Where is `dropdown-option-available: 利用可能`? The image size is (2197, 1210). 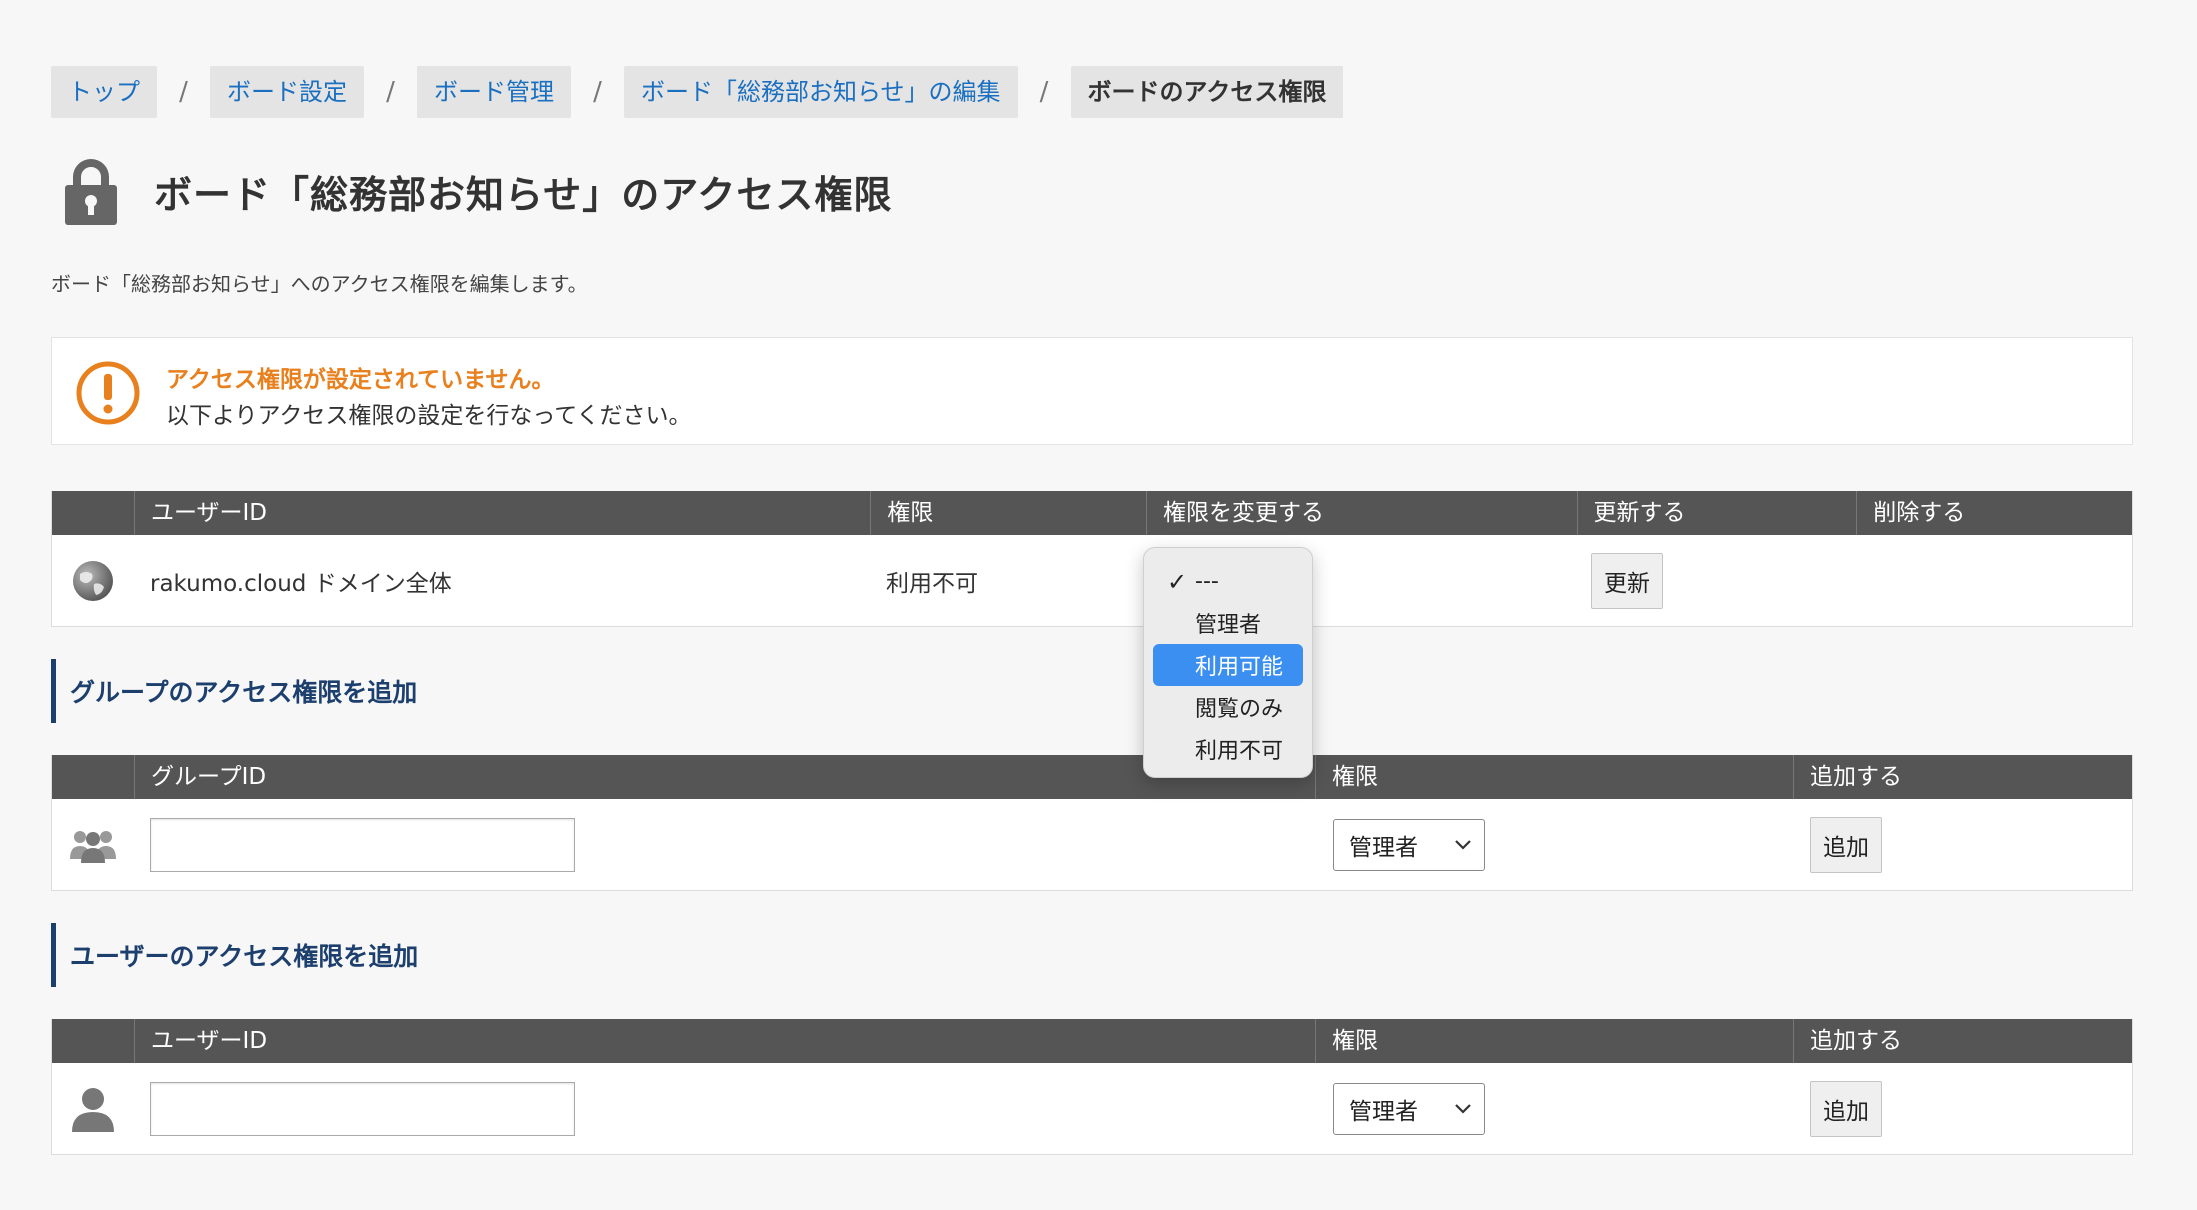
dropdown-option-available: 利用可能 is located at coordinates (1228, 665).